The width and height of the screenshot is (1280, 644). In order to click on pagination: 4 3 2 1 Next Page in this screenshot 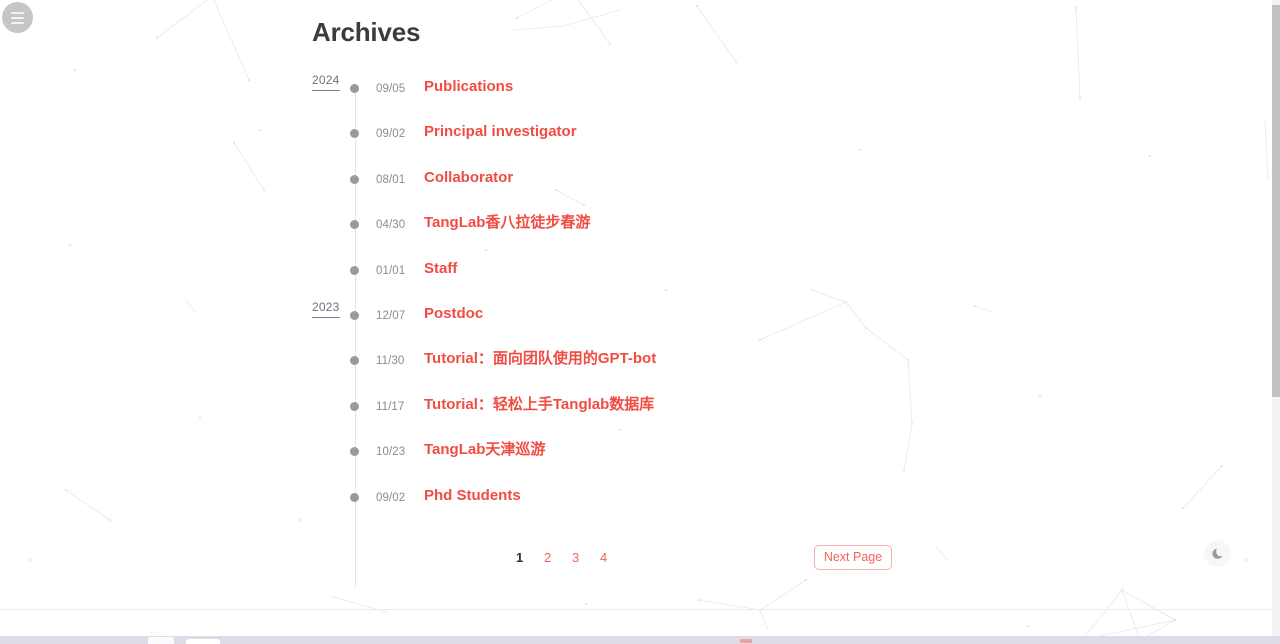, I will do `click(636, 559)`.